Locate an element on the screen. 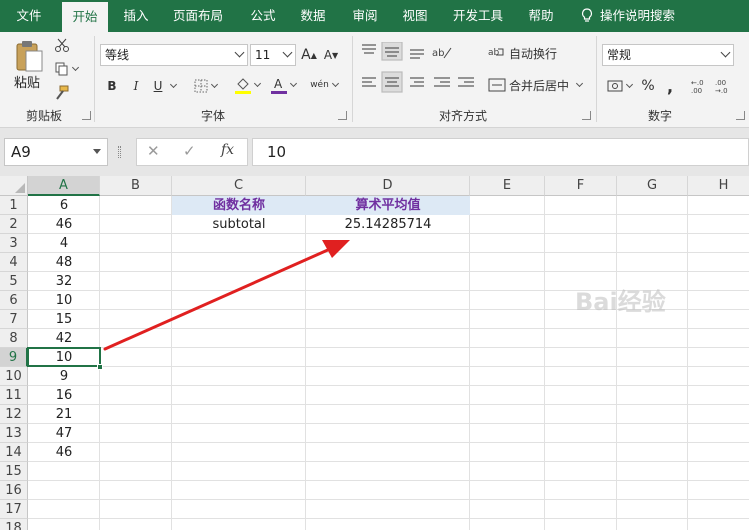 Image resolution: width=749 pixels, height=530 pixels. annotation-arrow-icon is located at coordinates (226, 295).